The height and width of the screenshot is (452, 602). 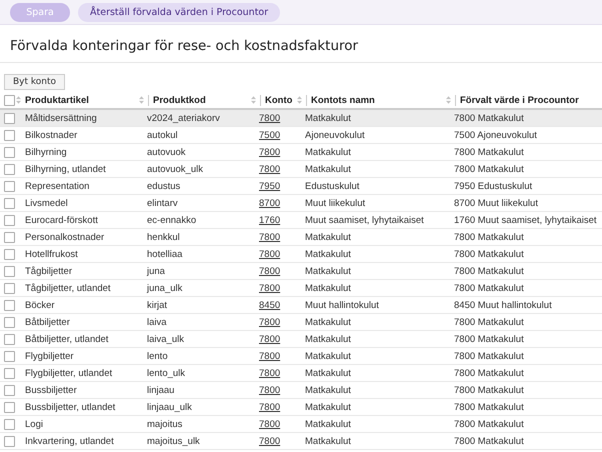 What do you see at coordinates (48, 271) in the screenshot?
I see `table-cell: Tågbiljetter` at bounding box center [48, 271].